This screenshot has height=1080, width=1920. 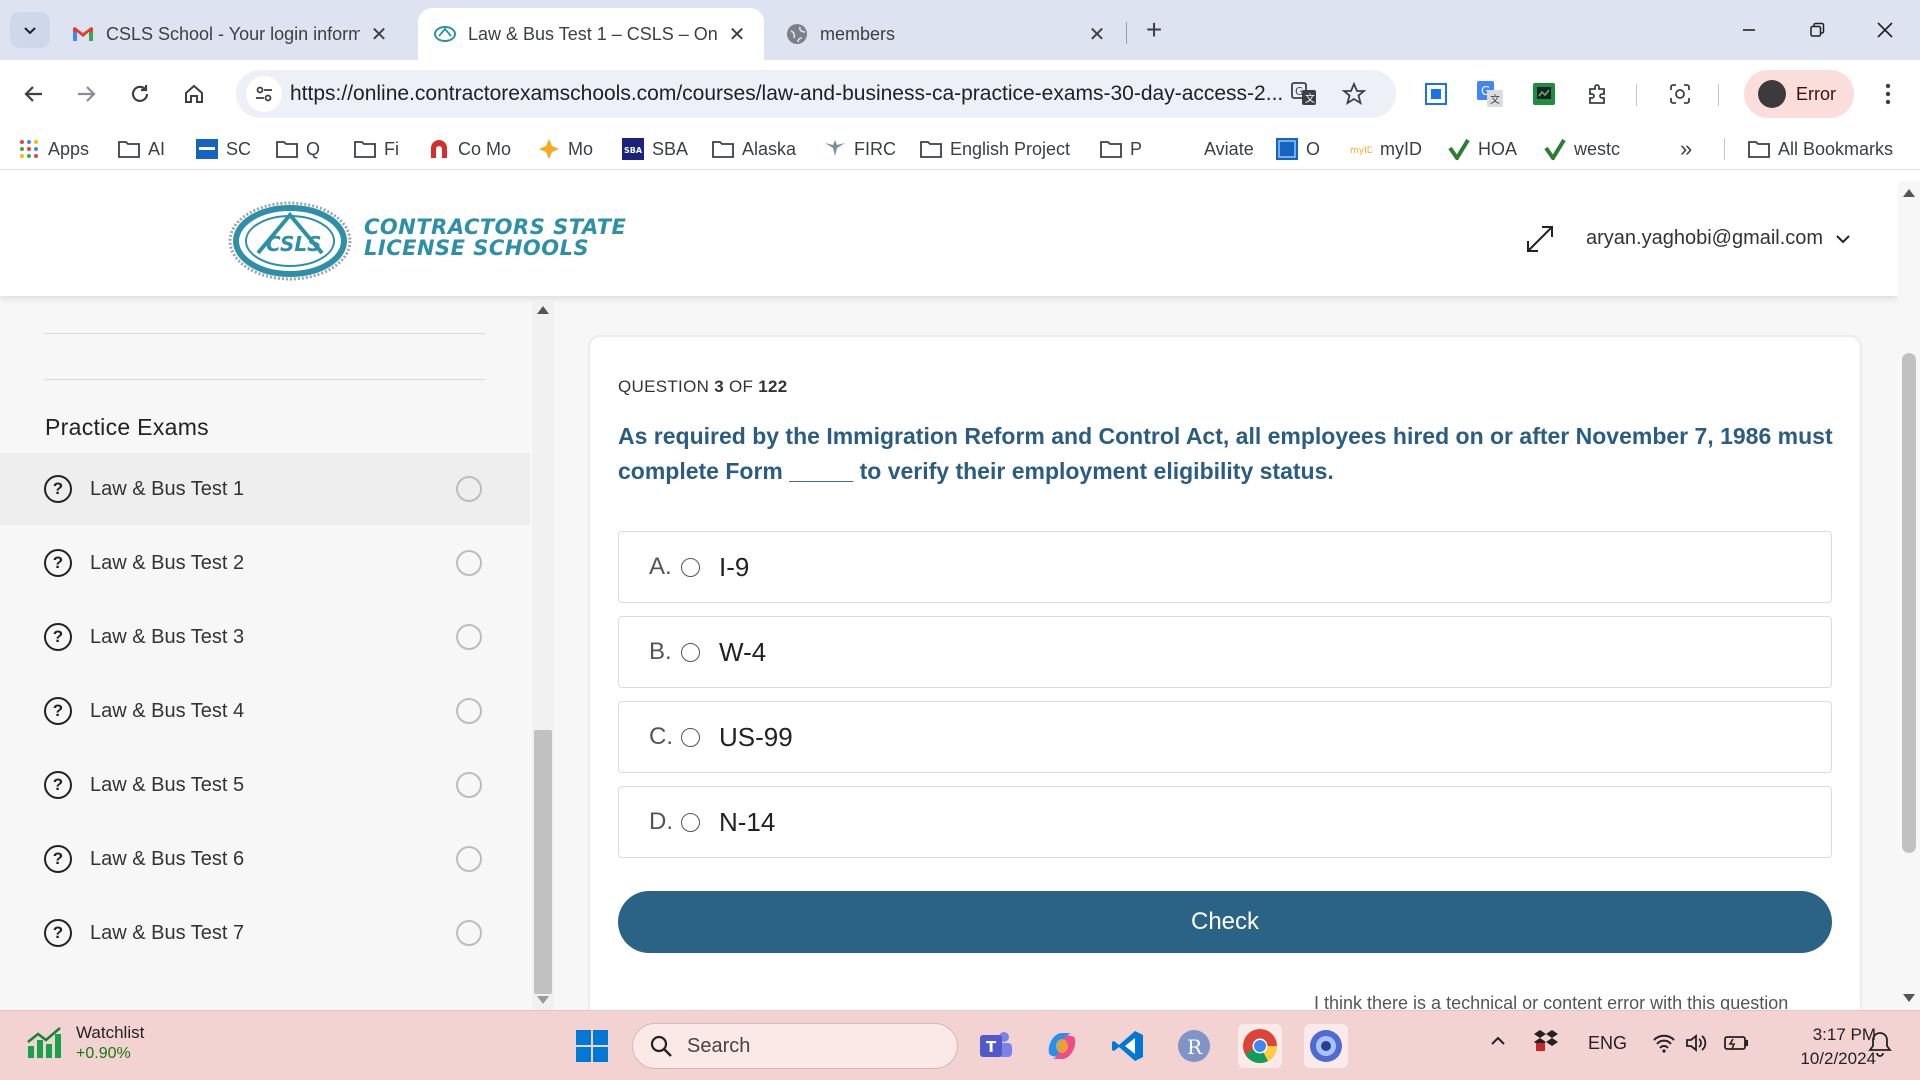 I want to click on page-scrollbar, so click(x=1909, y=595).